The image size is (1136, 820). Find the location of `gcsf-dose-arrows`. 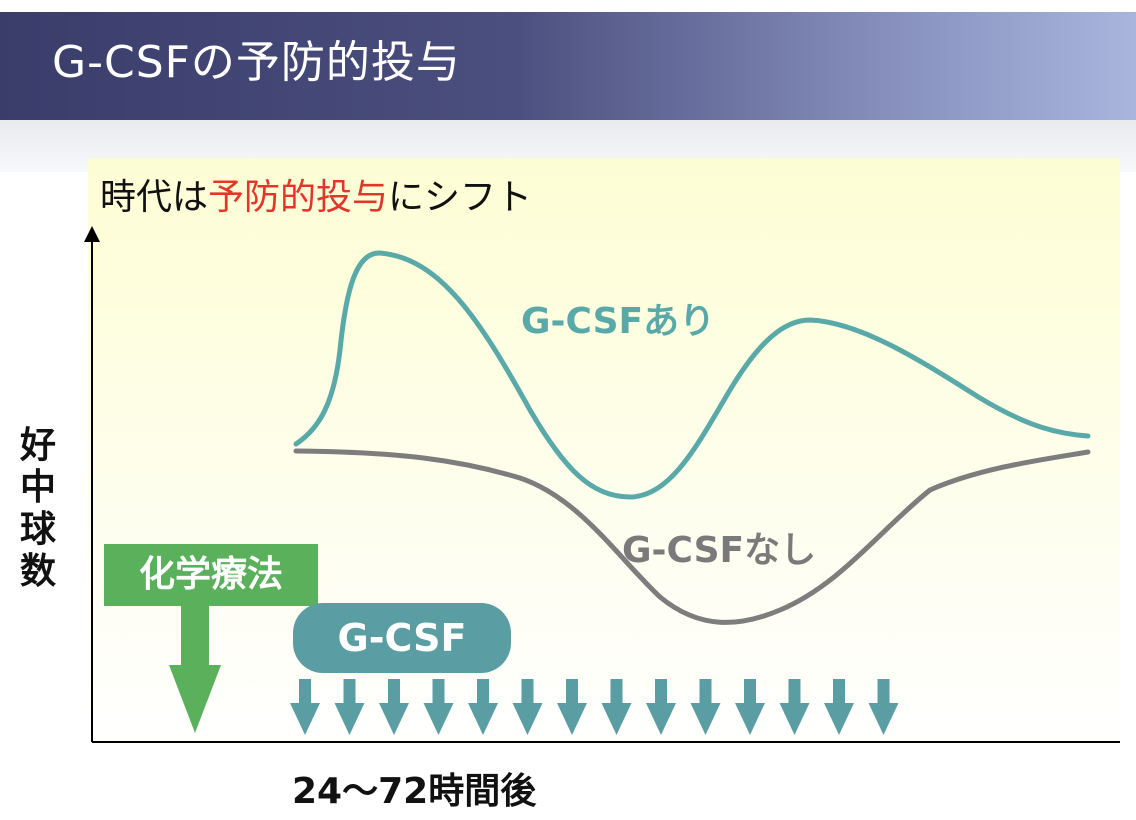

gcsf-dose-arrows is located at coordinates (594, 707).